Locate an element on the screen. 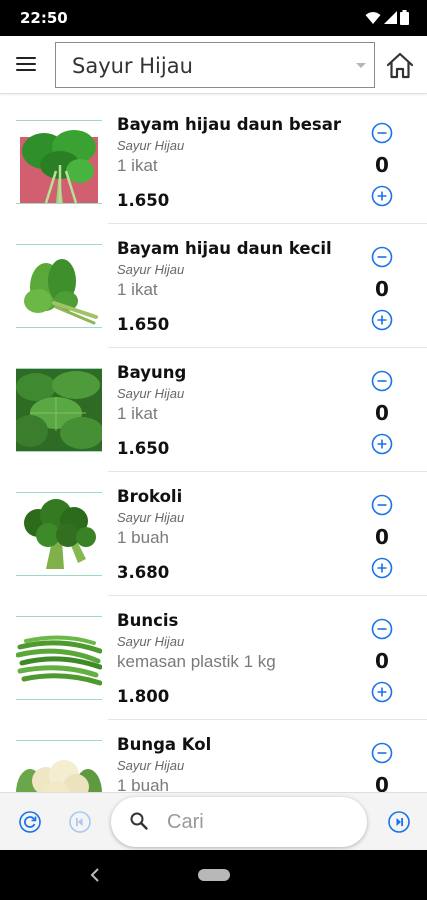  product-name: Bayam hijau daun besar is located at coordinates (229, 124).